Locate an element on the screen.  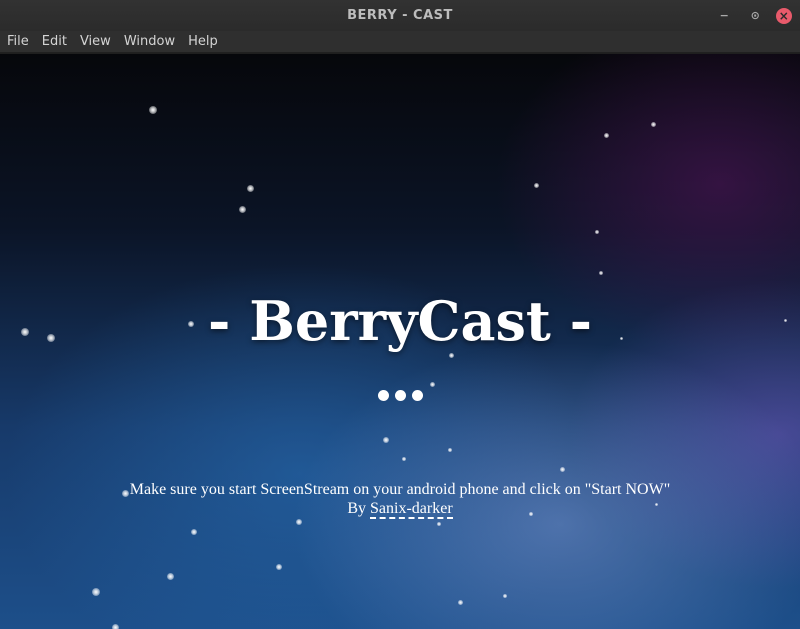
menu-help: Help is located at coordinates (203, 41).